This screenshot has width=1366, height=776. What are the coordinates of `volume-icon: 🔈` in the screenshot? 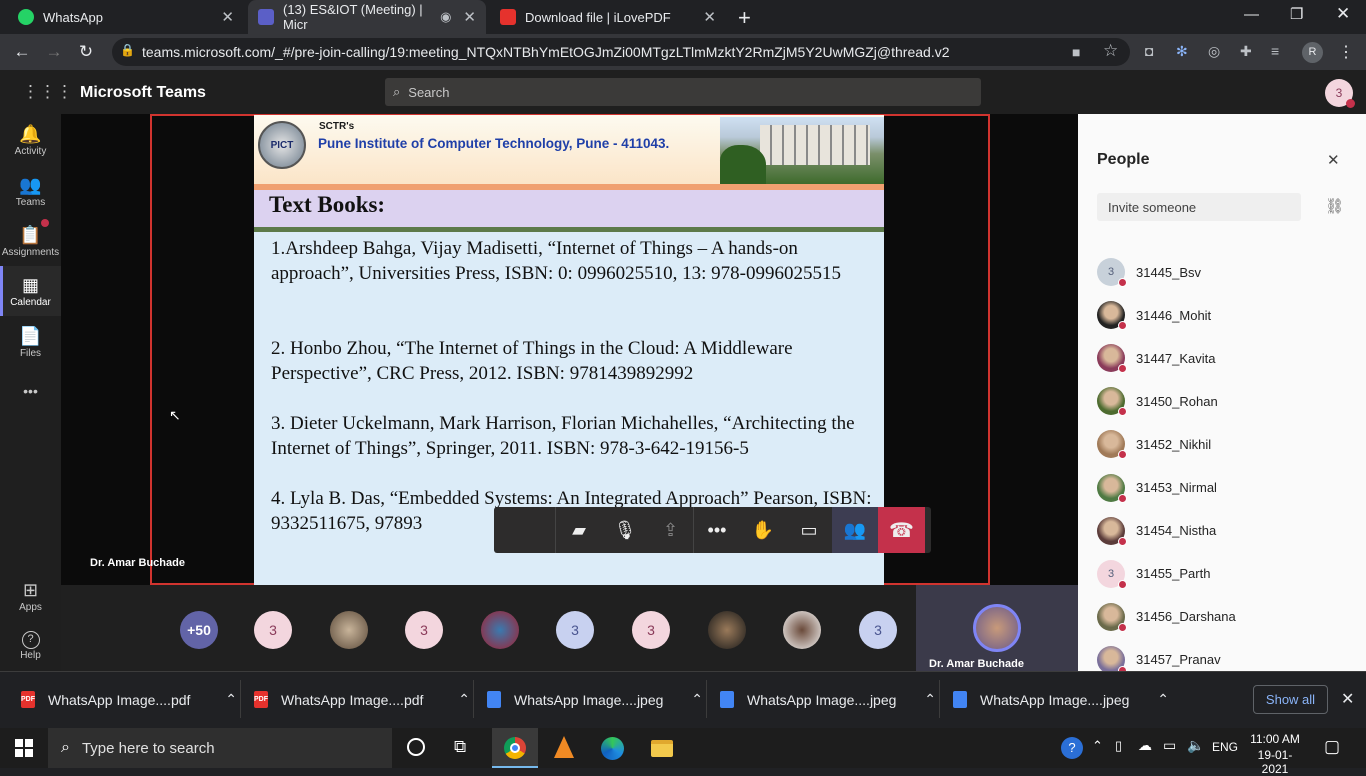 It's located at (1195, 745).